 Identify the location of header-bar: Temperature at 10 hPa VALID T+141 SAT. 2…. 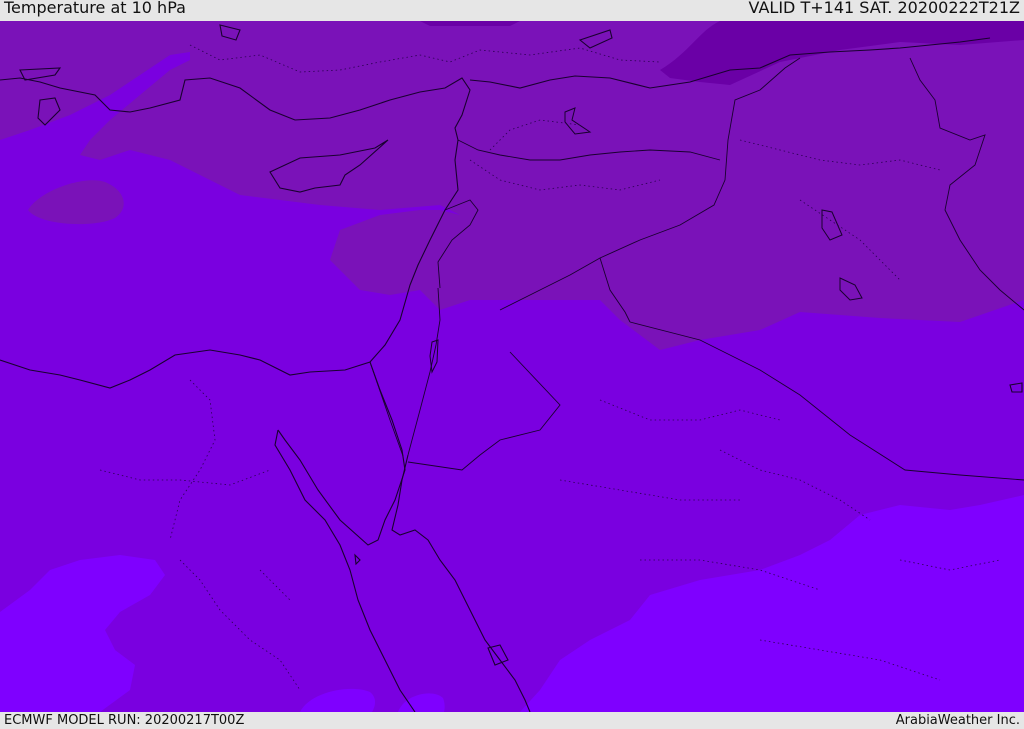
(512, 10).